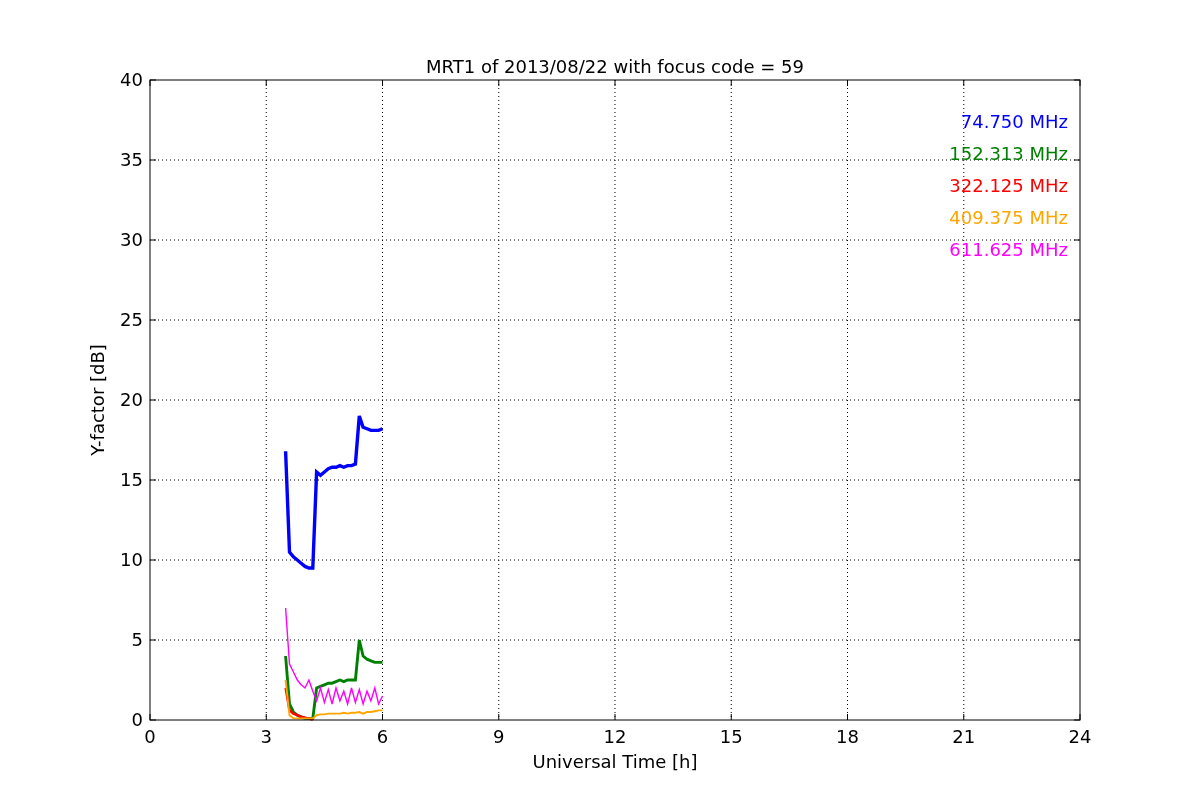 The height and width of the screenshot is (800, 1200). Describe the element at coordinates (131, 79) in the screenshot. I see `y-tick-label: 40` at that location.